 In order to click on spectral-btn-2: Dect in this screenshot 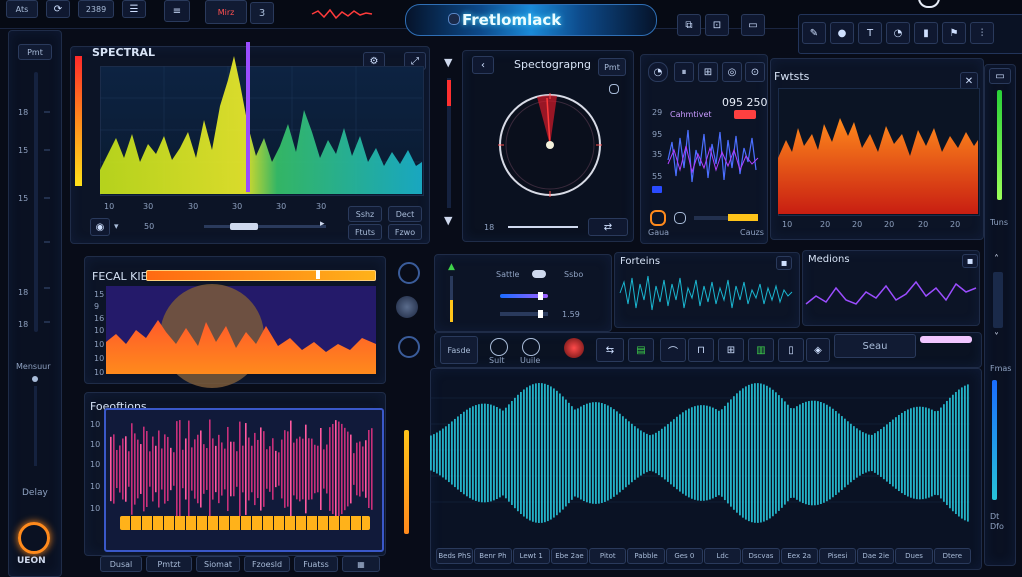, I will do `click(405, 214)`.